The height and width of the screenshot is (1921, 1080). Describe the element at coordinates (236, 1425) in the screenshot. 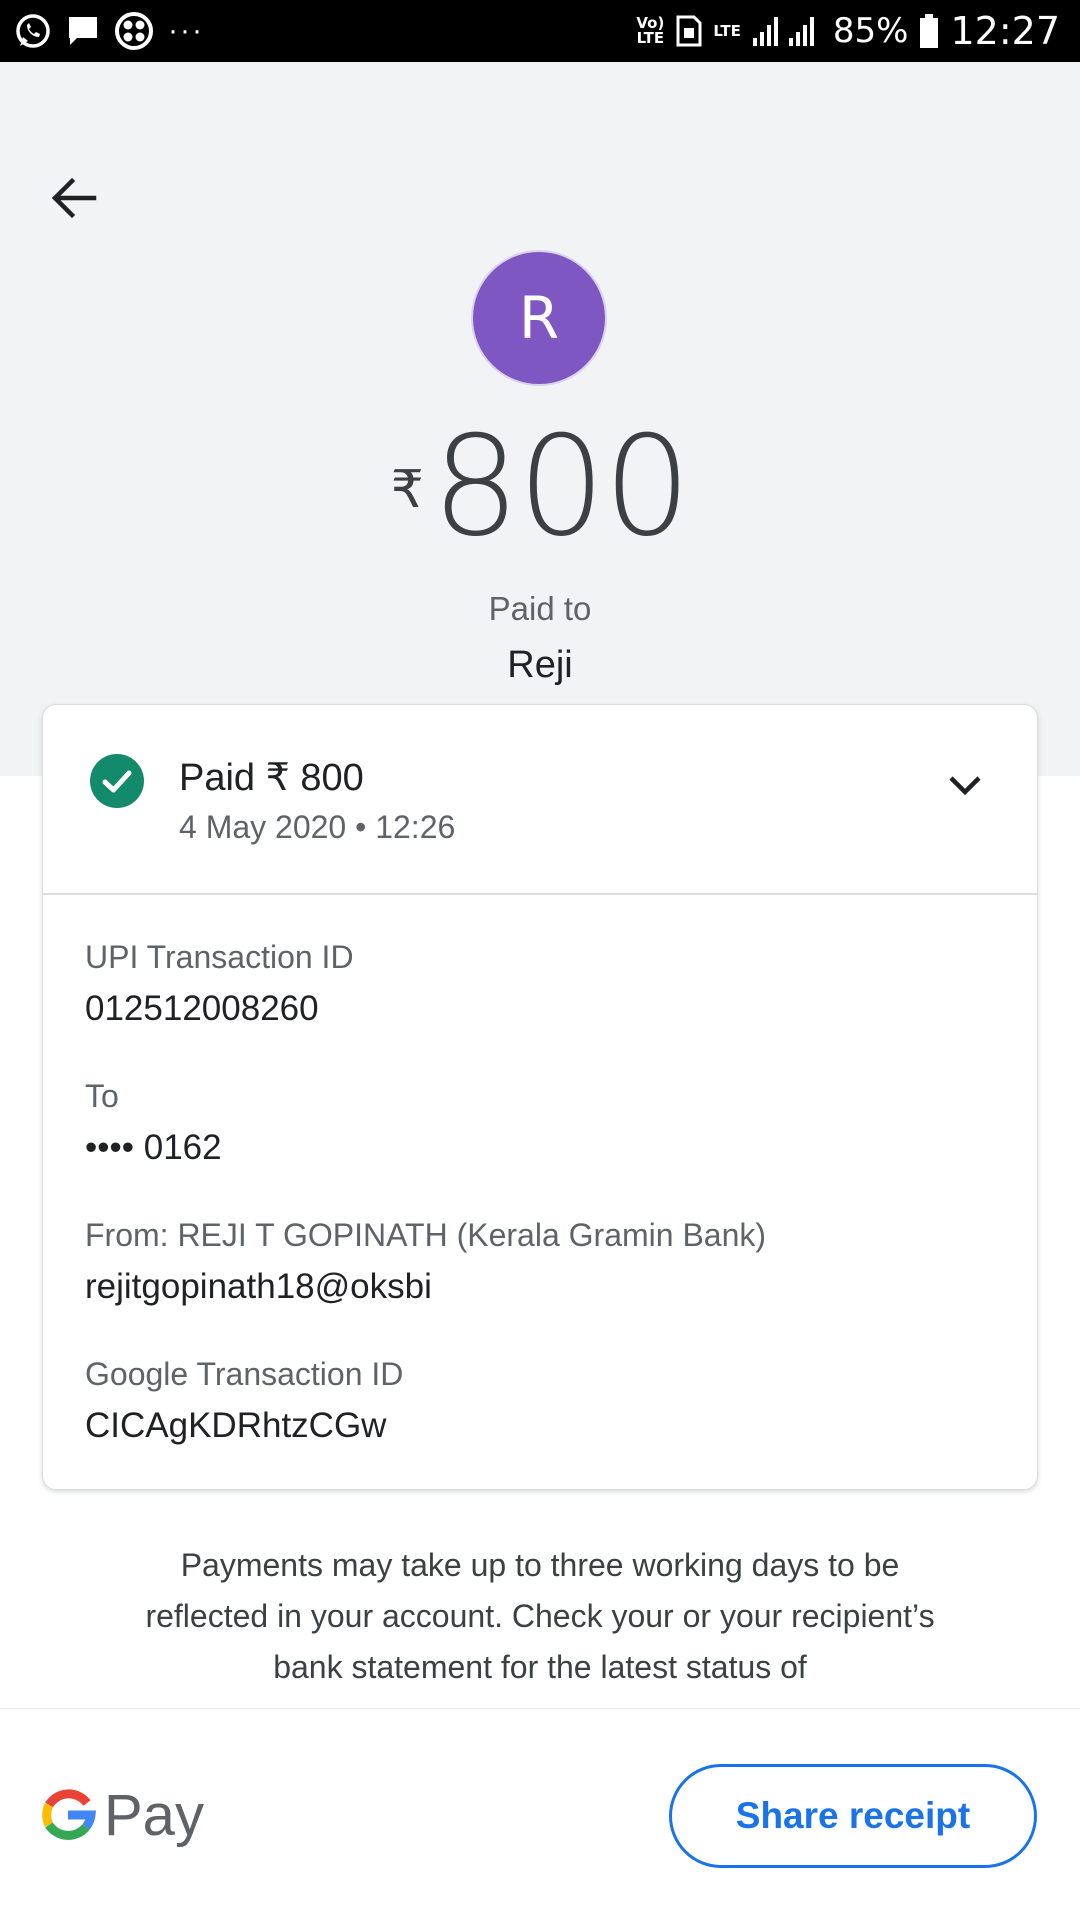

I see `detail-value: CICAgKDRhtzCGw` at that location.